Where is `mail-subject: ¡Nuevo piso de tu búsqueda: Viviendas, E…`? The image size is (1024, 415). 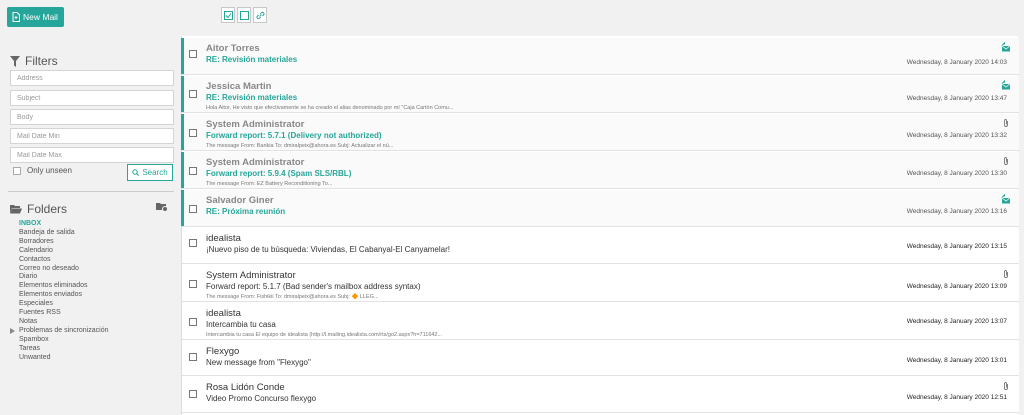 mail-subject: ¡Nuevo piso de tu búsqueda: Viviendas, E… is located at coordinates (328, 249).